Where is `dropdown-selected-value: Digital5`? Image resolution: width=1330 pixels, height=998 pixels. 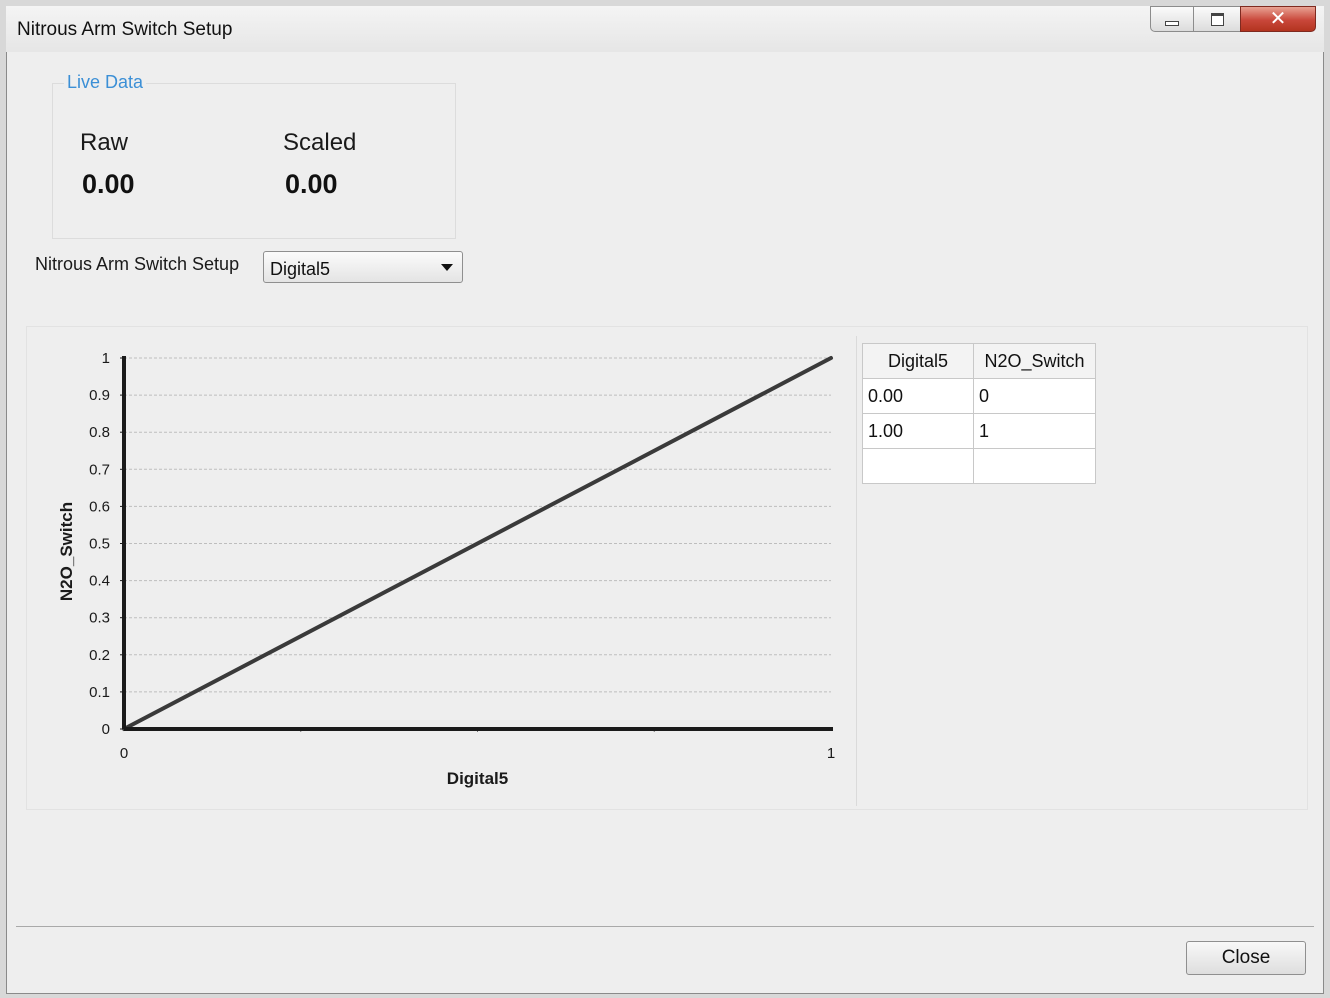
dropdown-selected-value: Digital5 is located at coordinates (300, 269).